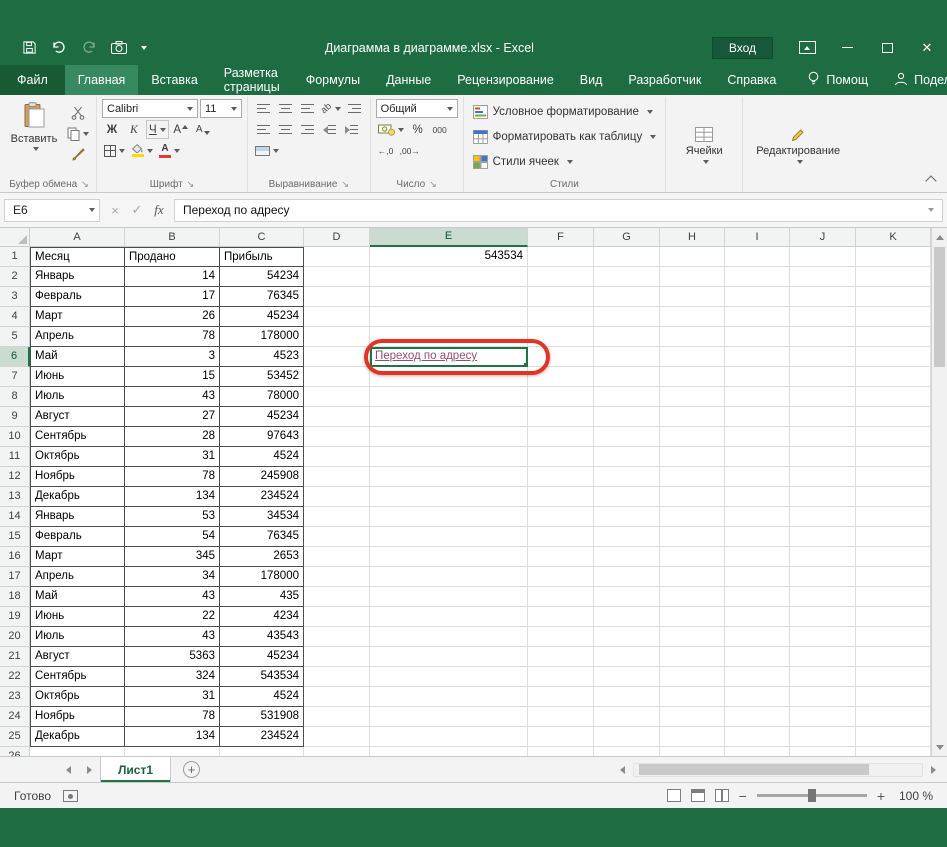 The height and width of the screenshot is (847, 947). I want to click on cells-button: Ячейки, so click(704, 145).